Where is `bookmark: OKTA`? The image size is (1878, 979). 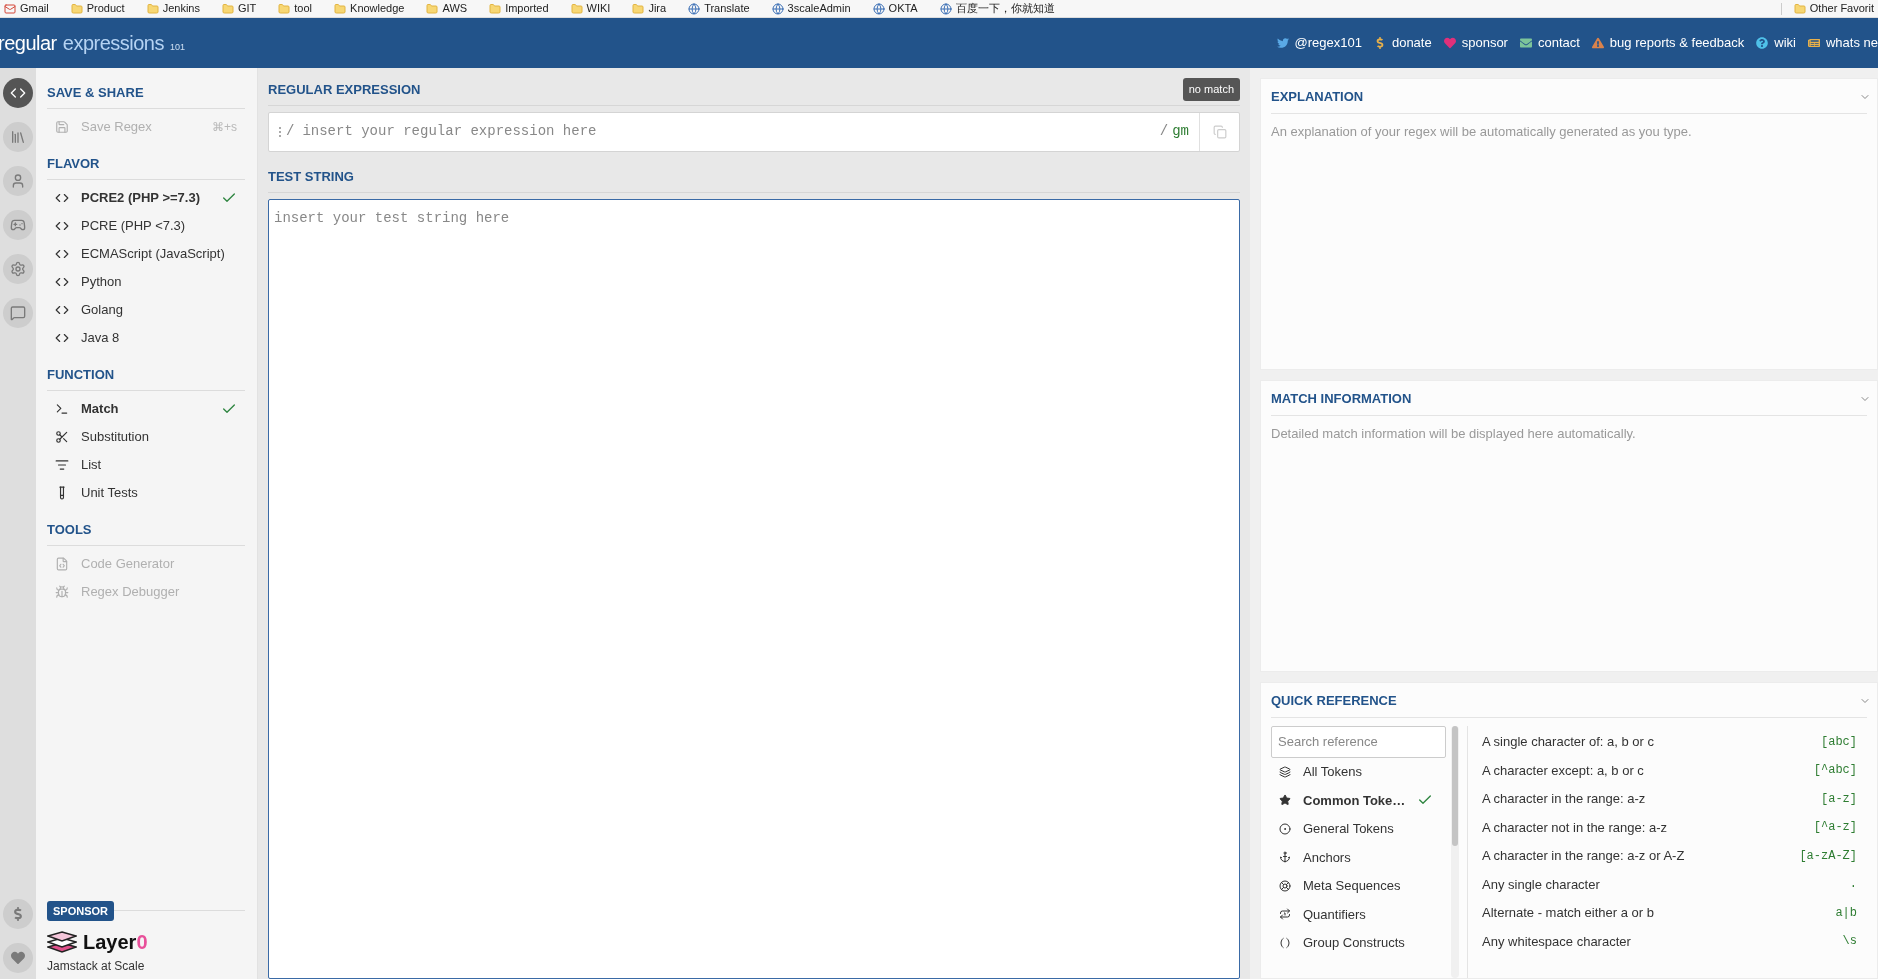
bookmark: OKTA is located at coordinates (895, 8).